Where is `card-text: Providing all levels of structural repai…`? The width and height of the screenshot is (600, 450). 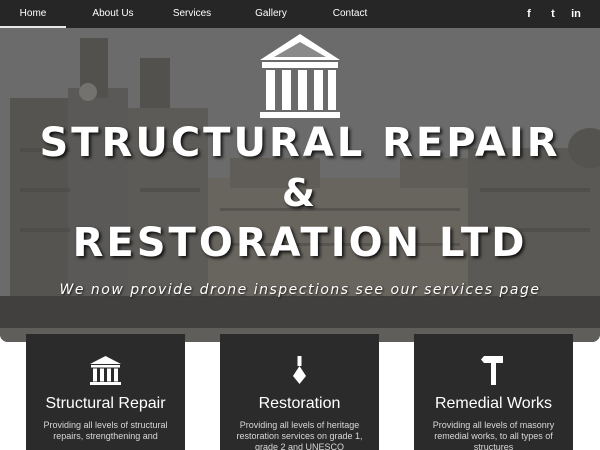 card-text: Providing all levels of structural repai… is located at coordinates (105, 430).